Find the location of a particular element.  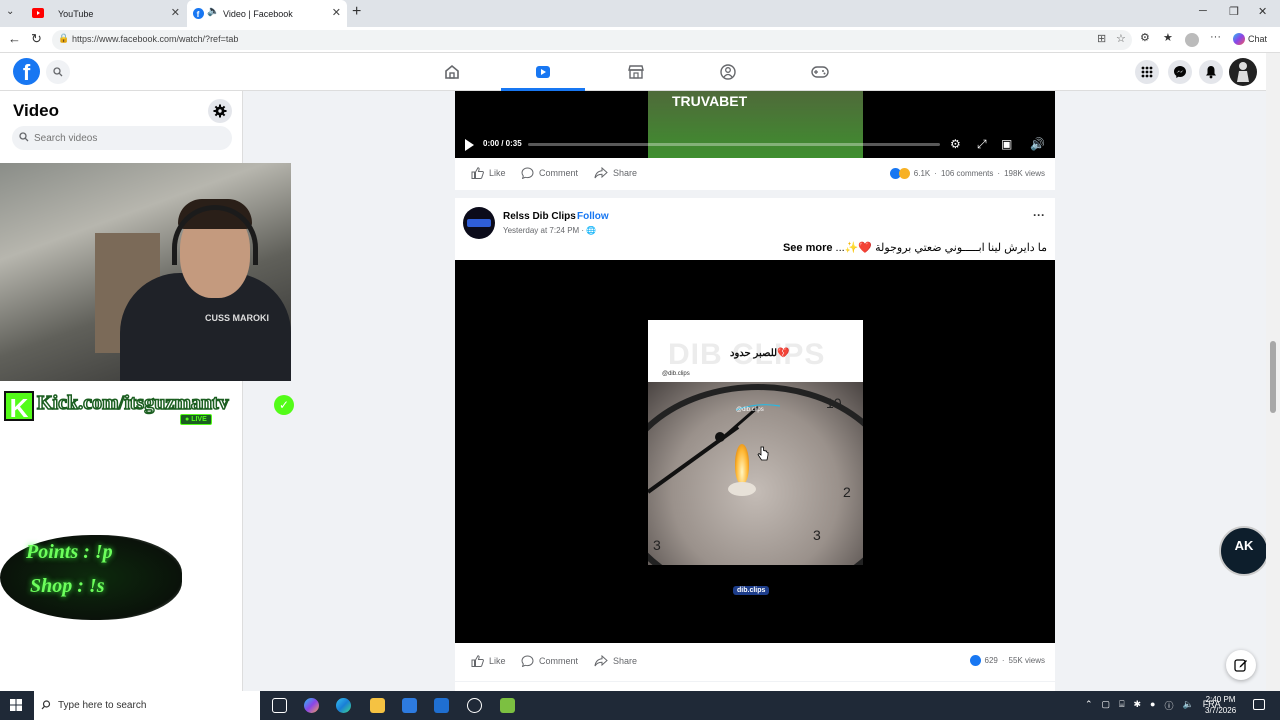

tray-microphone-icon: ● is located at coordinates (1152, 705).